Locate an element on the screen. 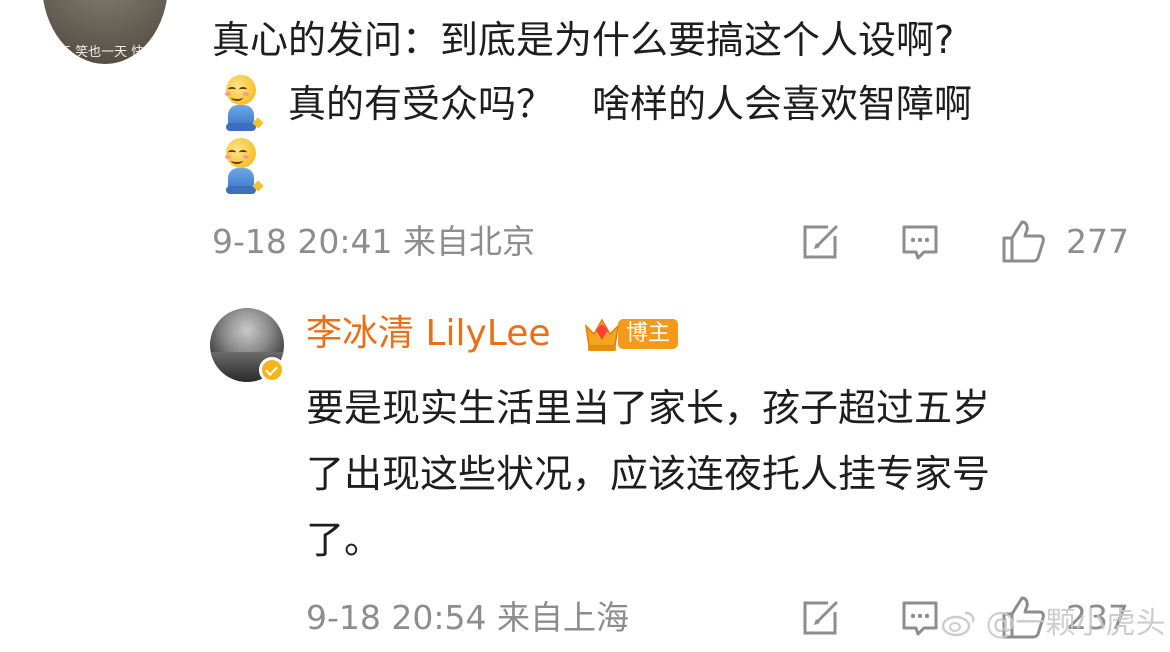 This screenshot has width=1170, height=652. watermark: @一颗小虎头 is located at coordinates (1053, 624).